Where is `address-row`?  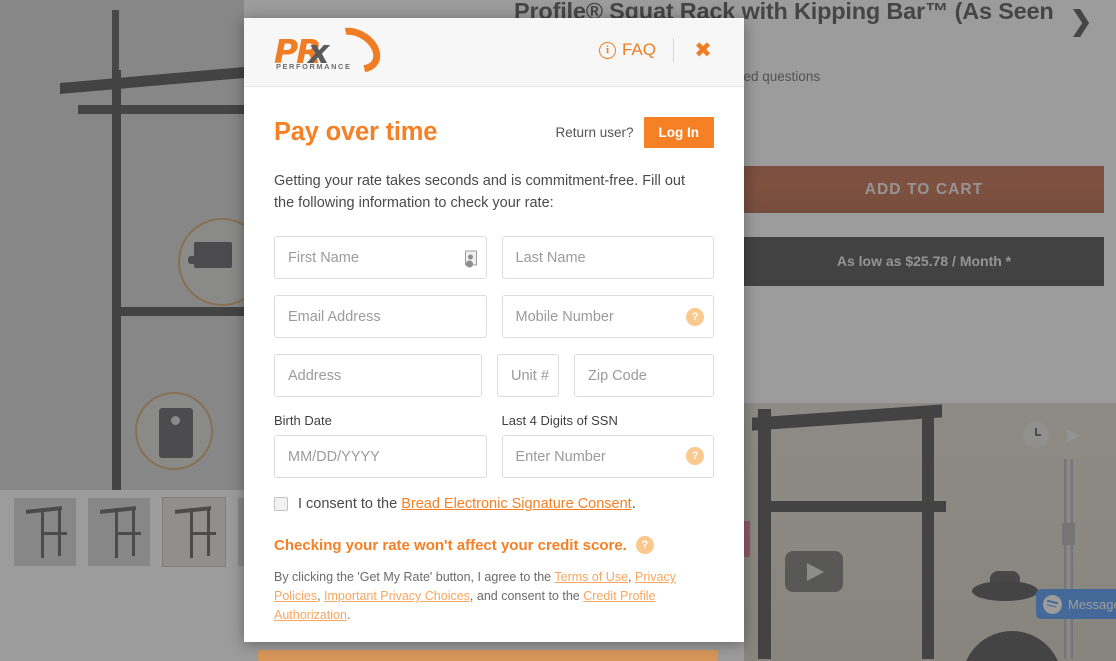 address-row is located at coordinates (494, 375).